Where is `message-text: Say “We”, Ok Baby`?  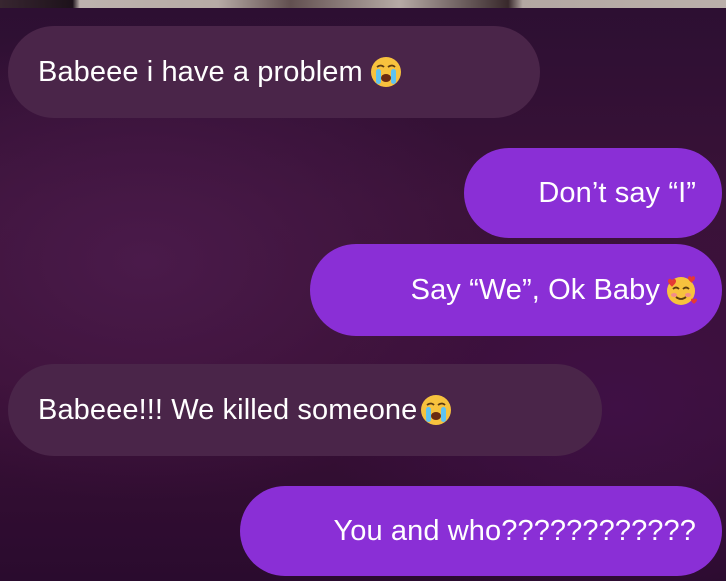 message-text: Say “We”, Ok Baby is located at coordinates (535, 289).